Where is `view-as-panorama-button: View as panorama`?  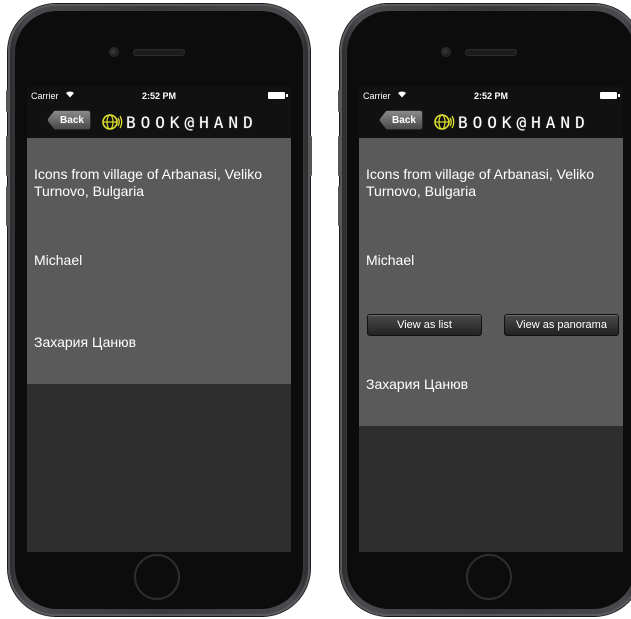
view-as-panorama-button: View as panorama is located at coordinates (561, 325).